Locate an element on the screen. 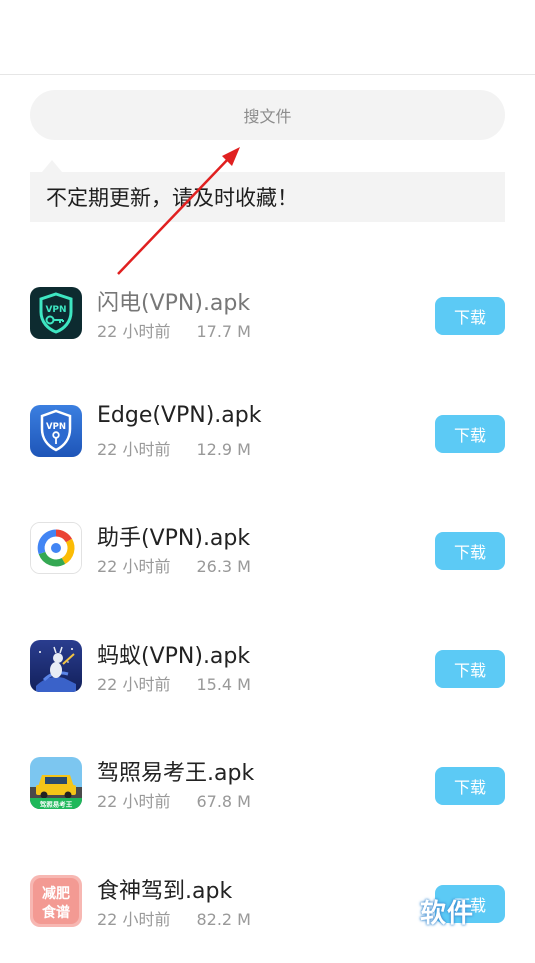 The image size is (535, 963). file-name: 食神驾到.apk is located at coordinates (165, 891).